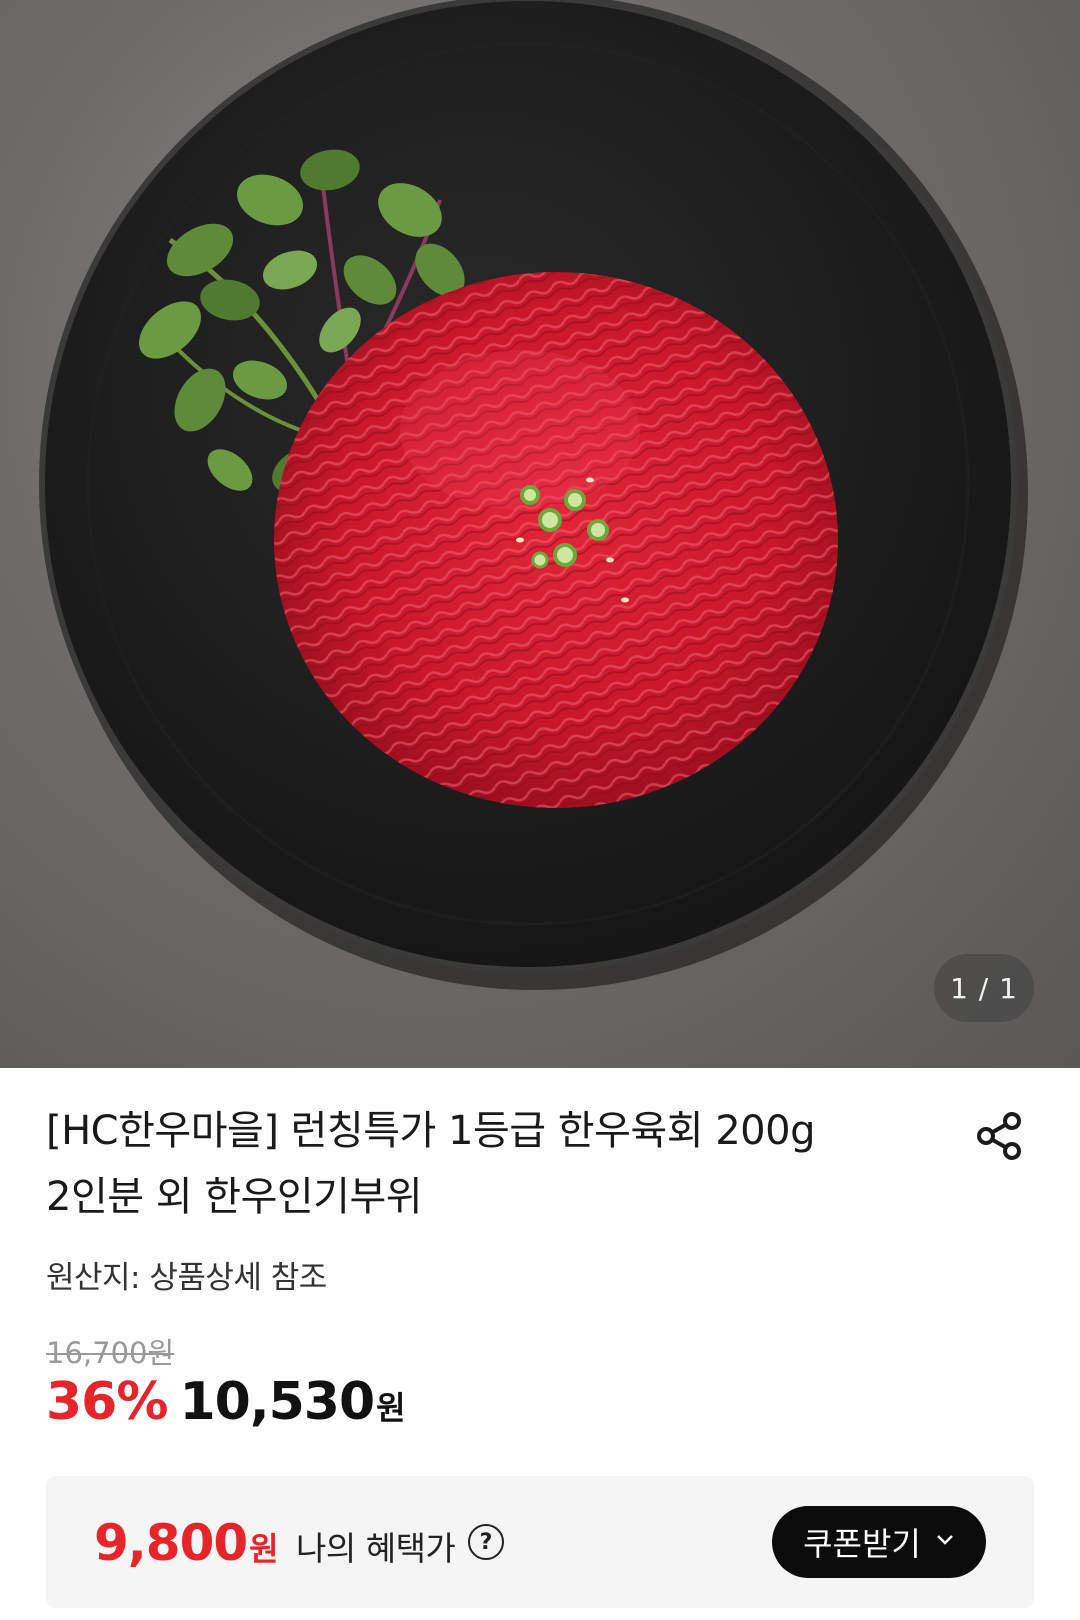 This screenshot has height=1620, width=1080. I want to click on image-counter: 1 / 1, so click(984, 988).